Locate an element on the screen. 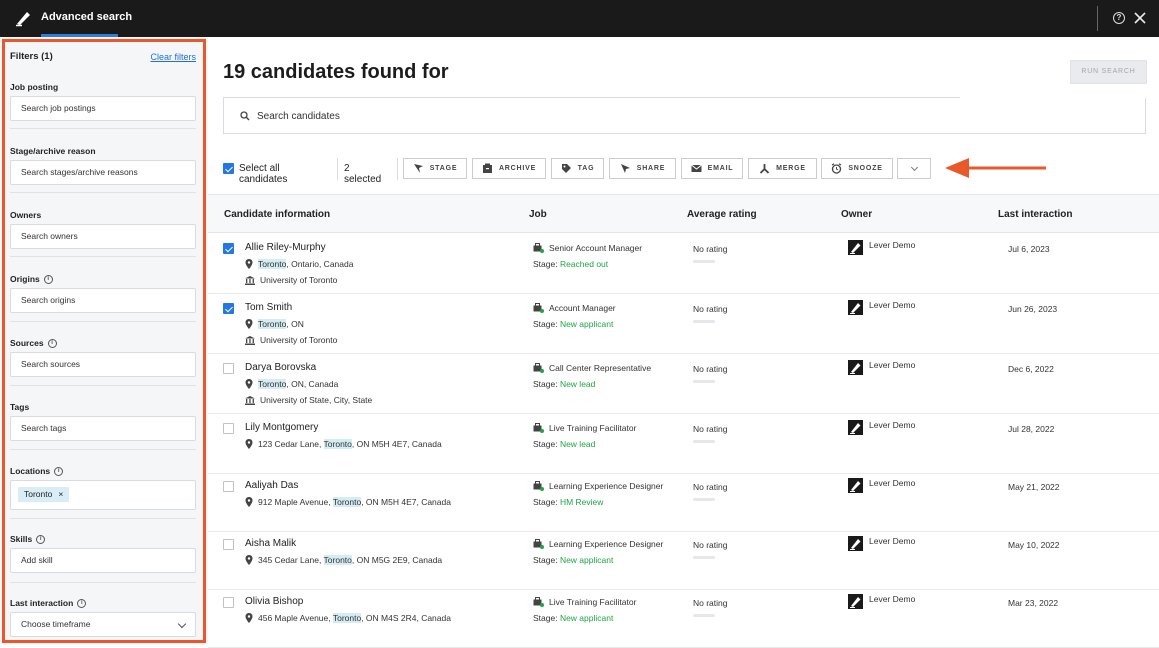  merge-button: MERGE is located at coordinates (782, 168).